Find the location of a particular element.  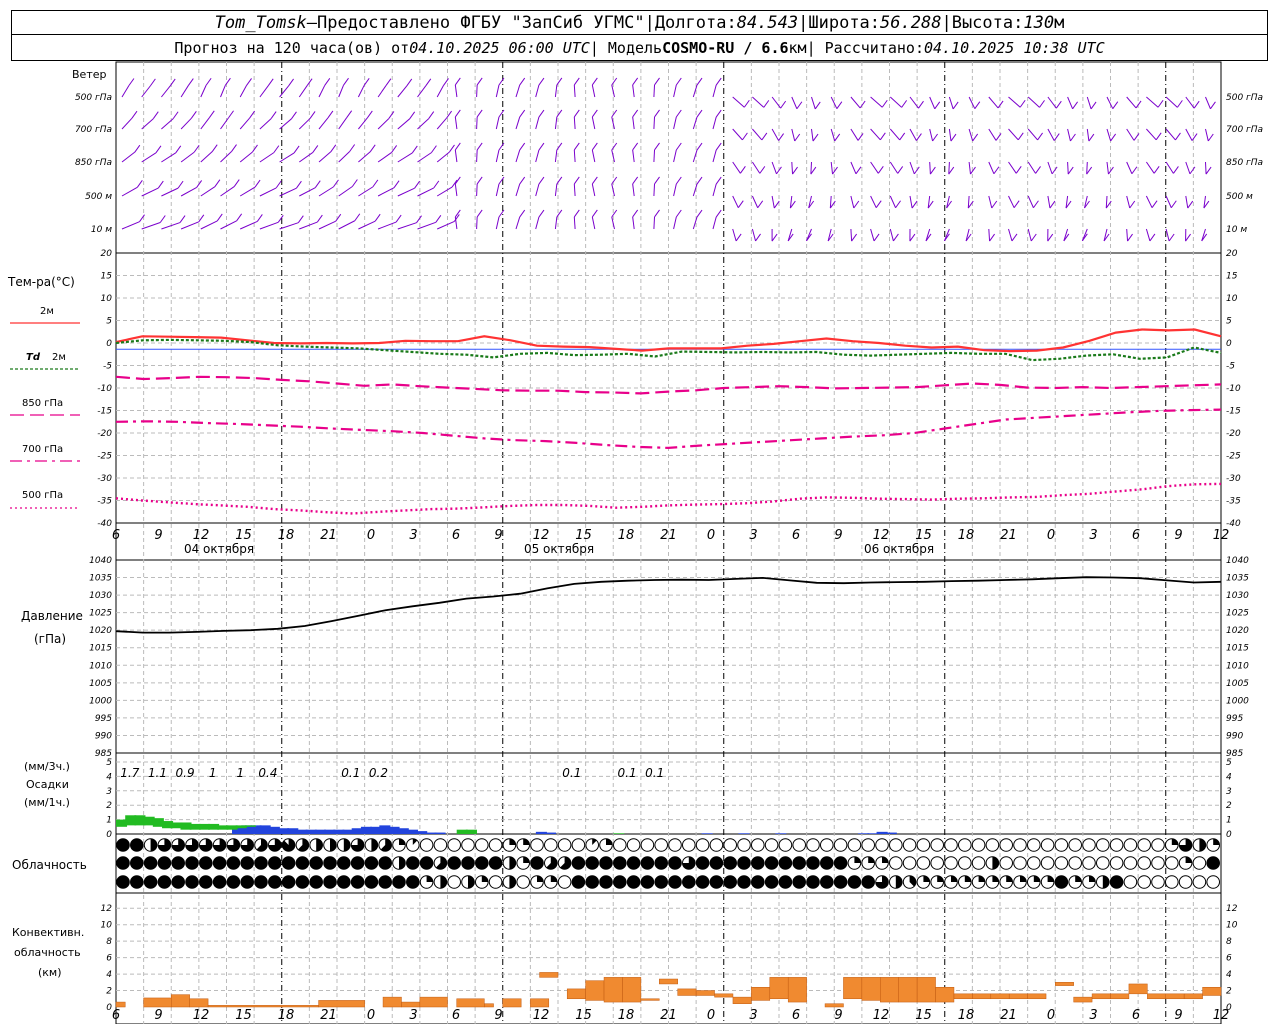

precip-3h-total: 0.4 is located at coordinates (267, 773).